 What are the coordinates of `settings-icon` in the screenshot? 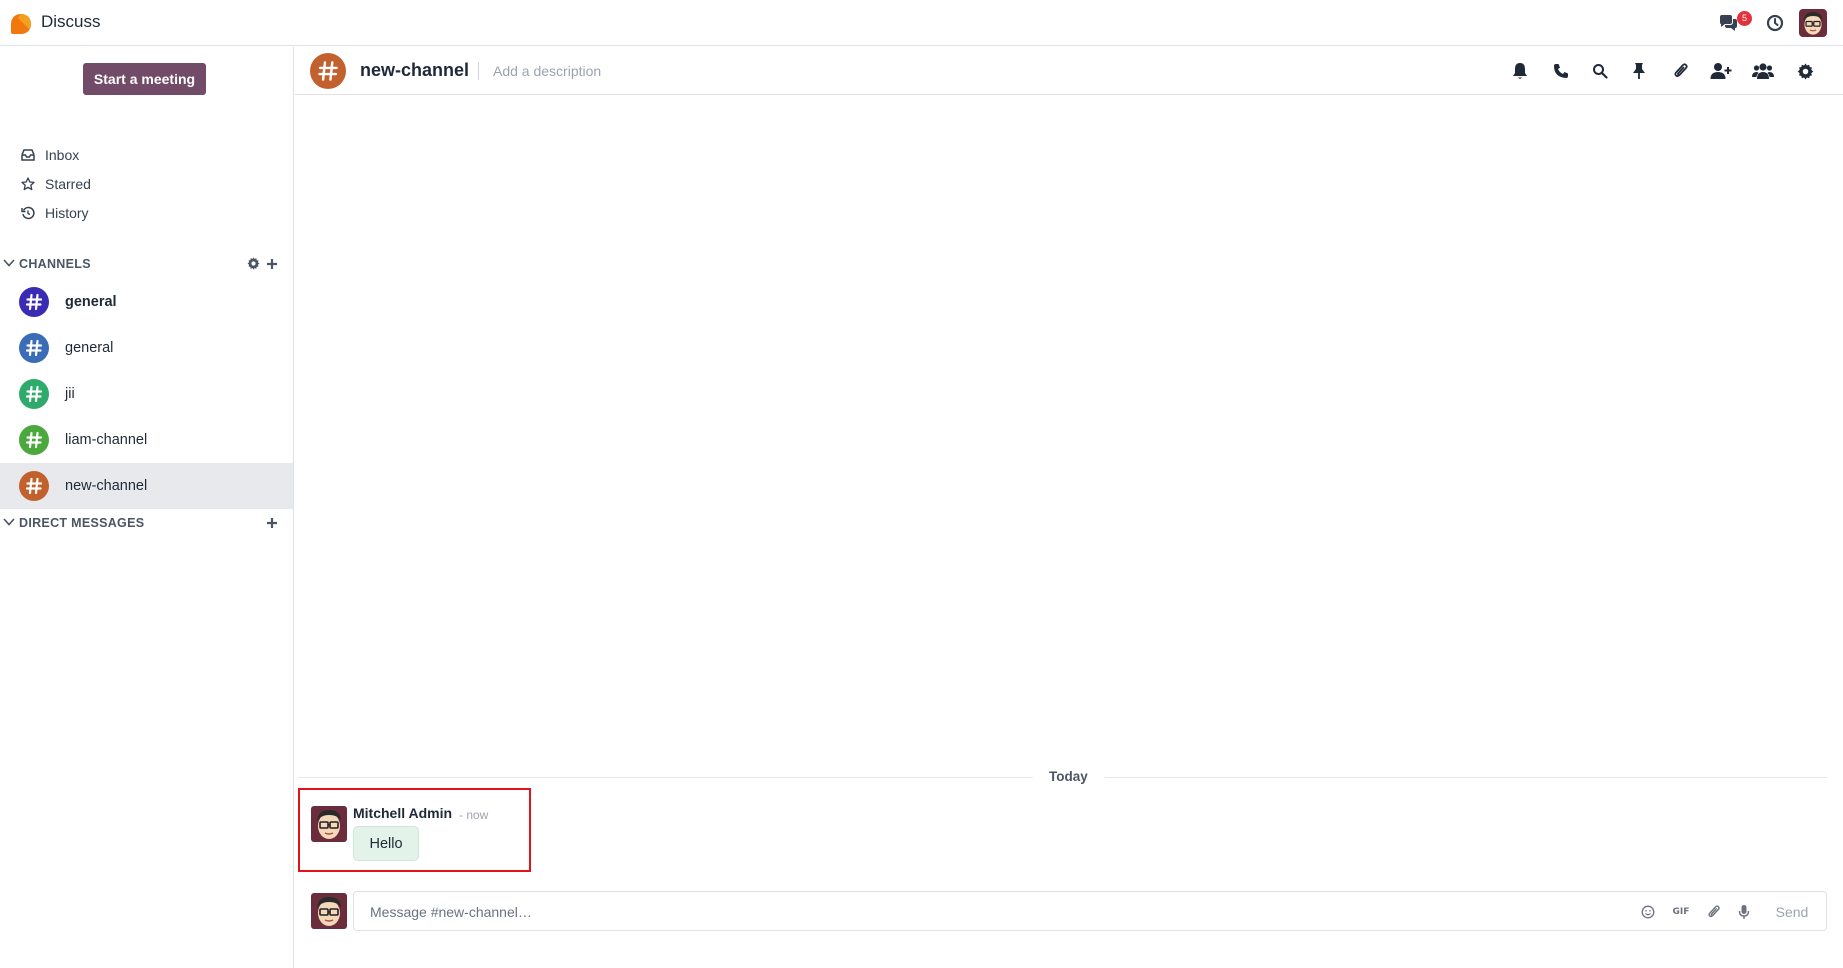 It's located at (1805, 71).